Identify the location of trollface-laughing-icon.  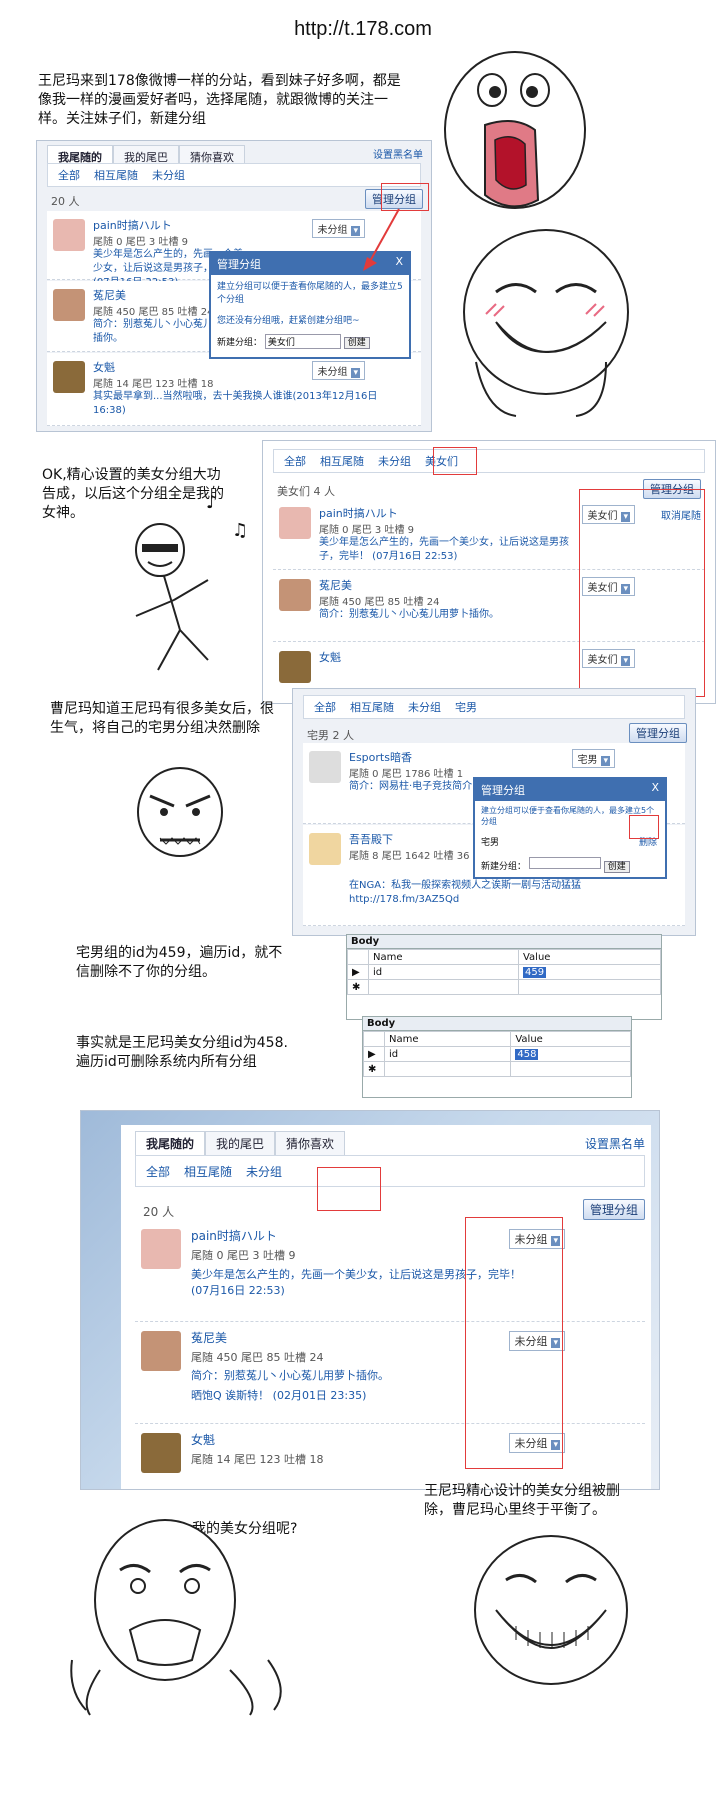
(551, 1610).